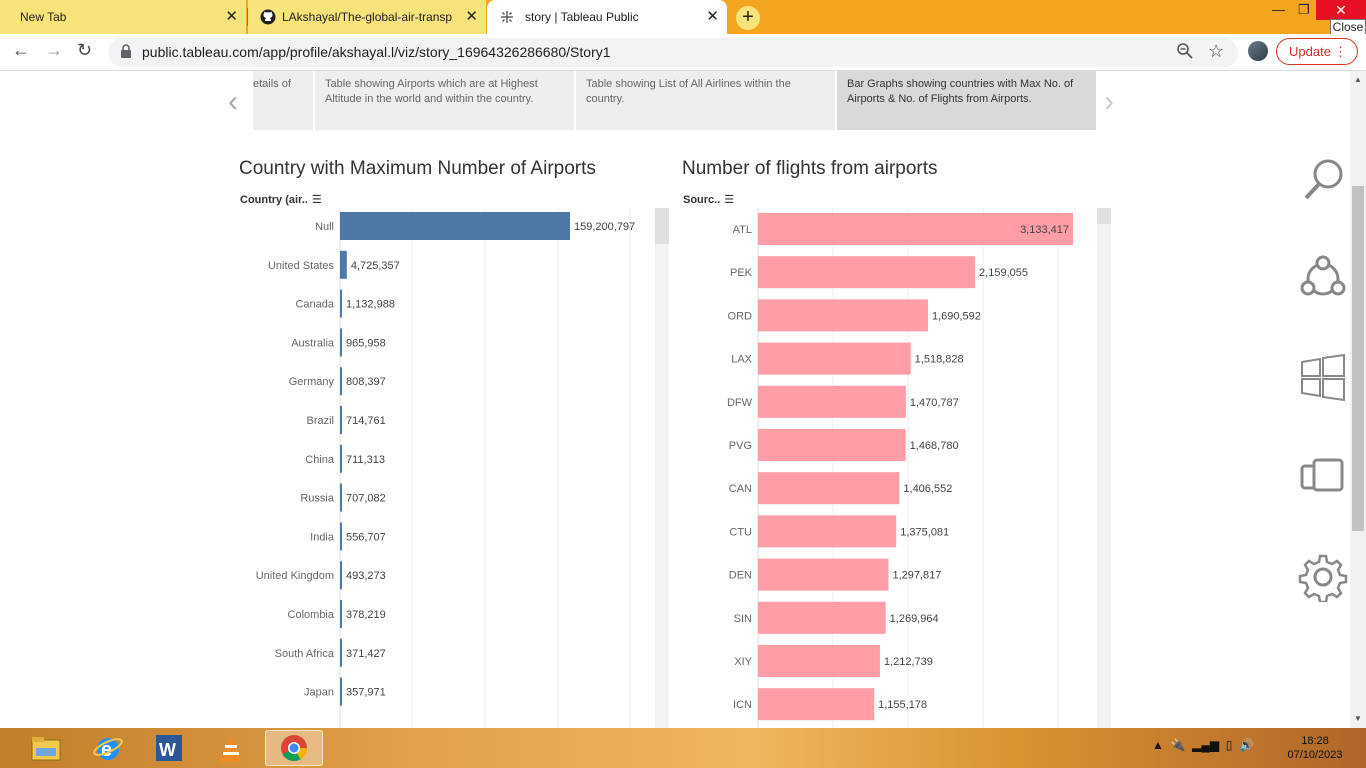 This screenshot has width=1366, height=768. Describe the element at coordinates (320, 460) in the screenshot. I see `category-label: China` at that location.